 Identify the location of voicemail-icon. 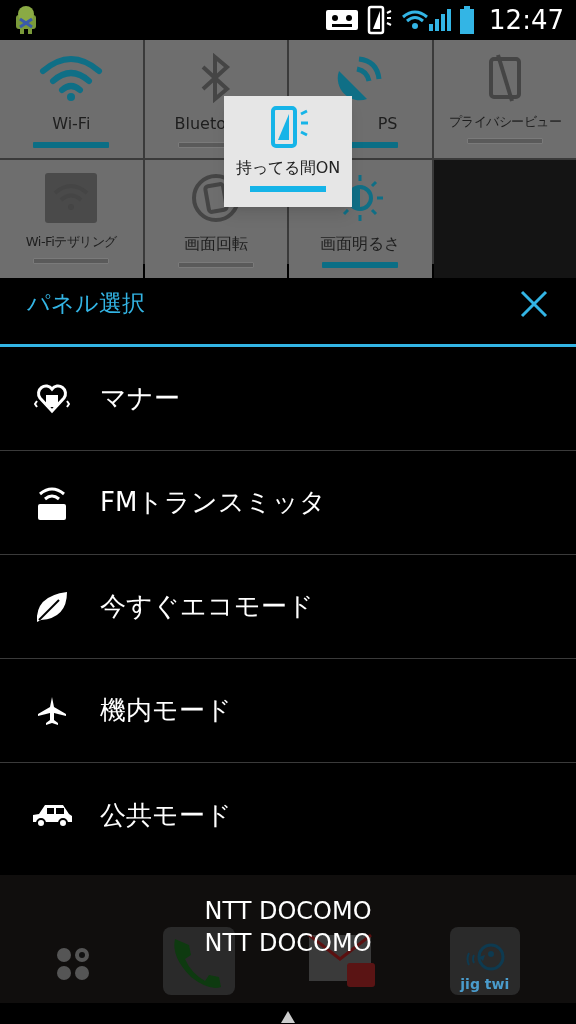
(342, 20).